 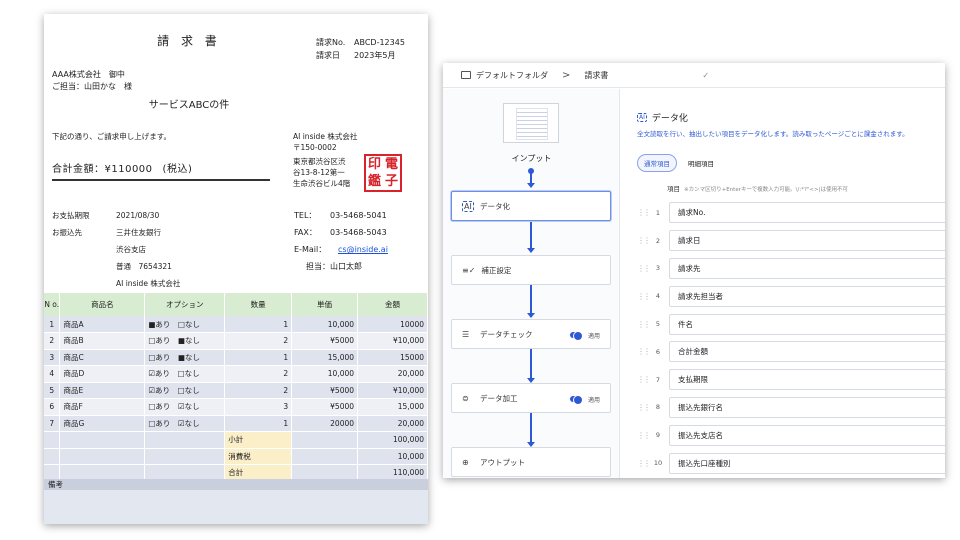 What do you see at coordinates (341, 232) in the screenshot?
I see `contact-row: FAX： 03-5468-5043` at bounding box center [341, 232].